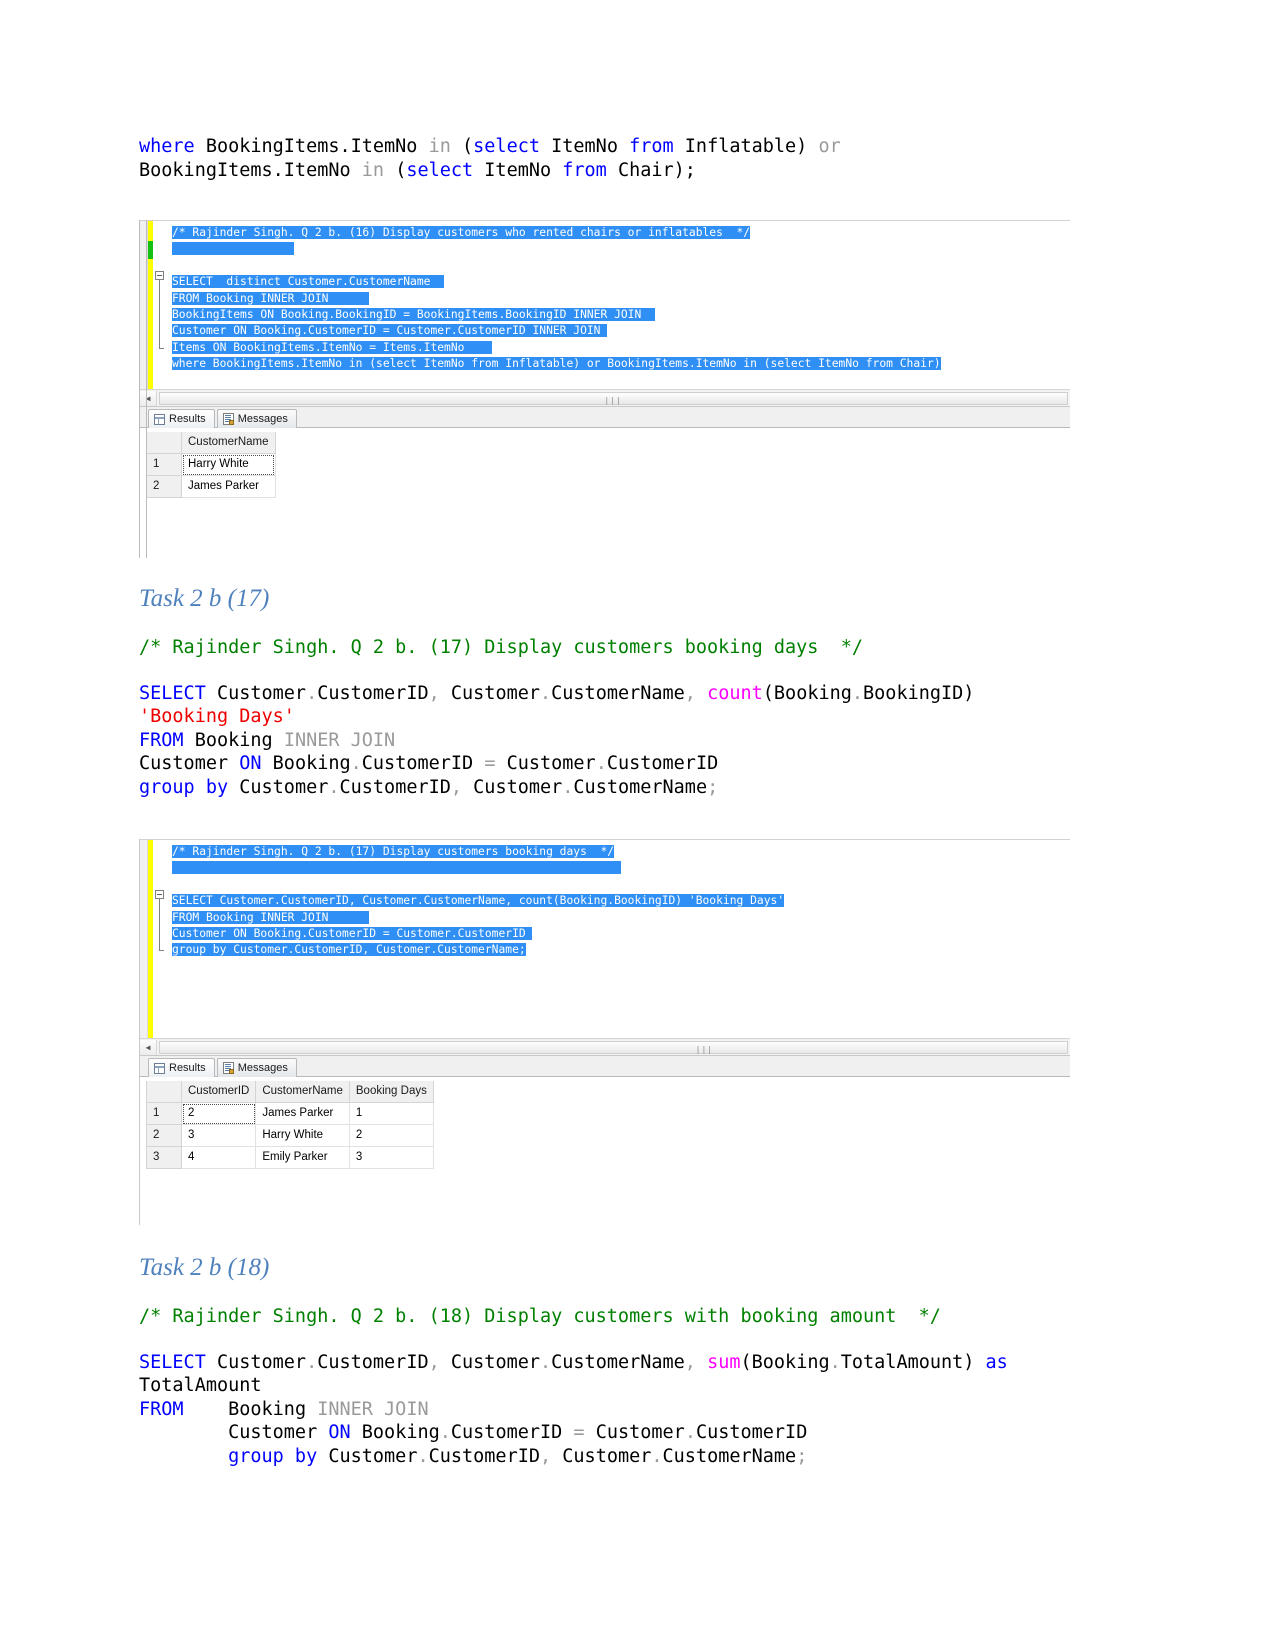 The width and height of the screenshot is (1275, 1650). Describe the element at coordinates (584, 1432) in the screenshot. I see `sql-token: =` at that location.